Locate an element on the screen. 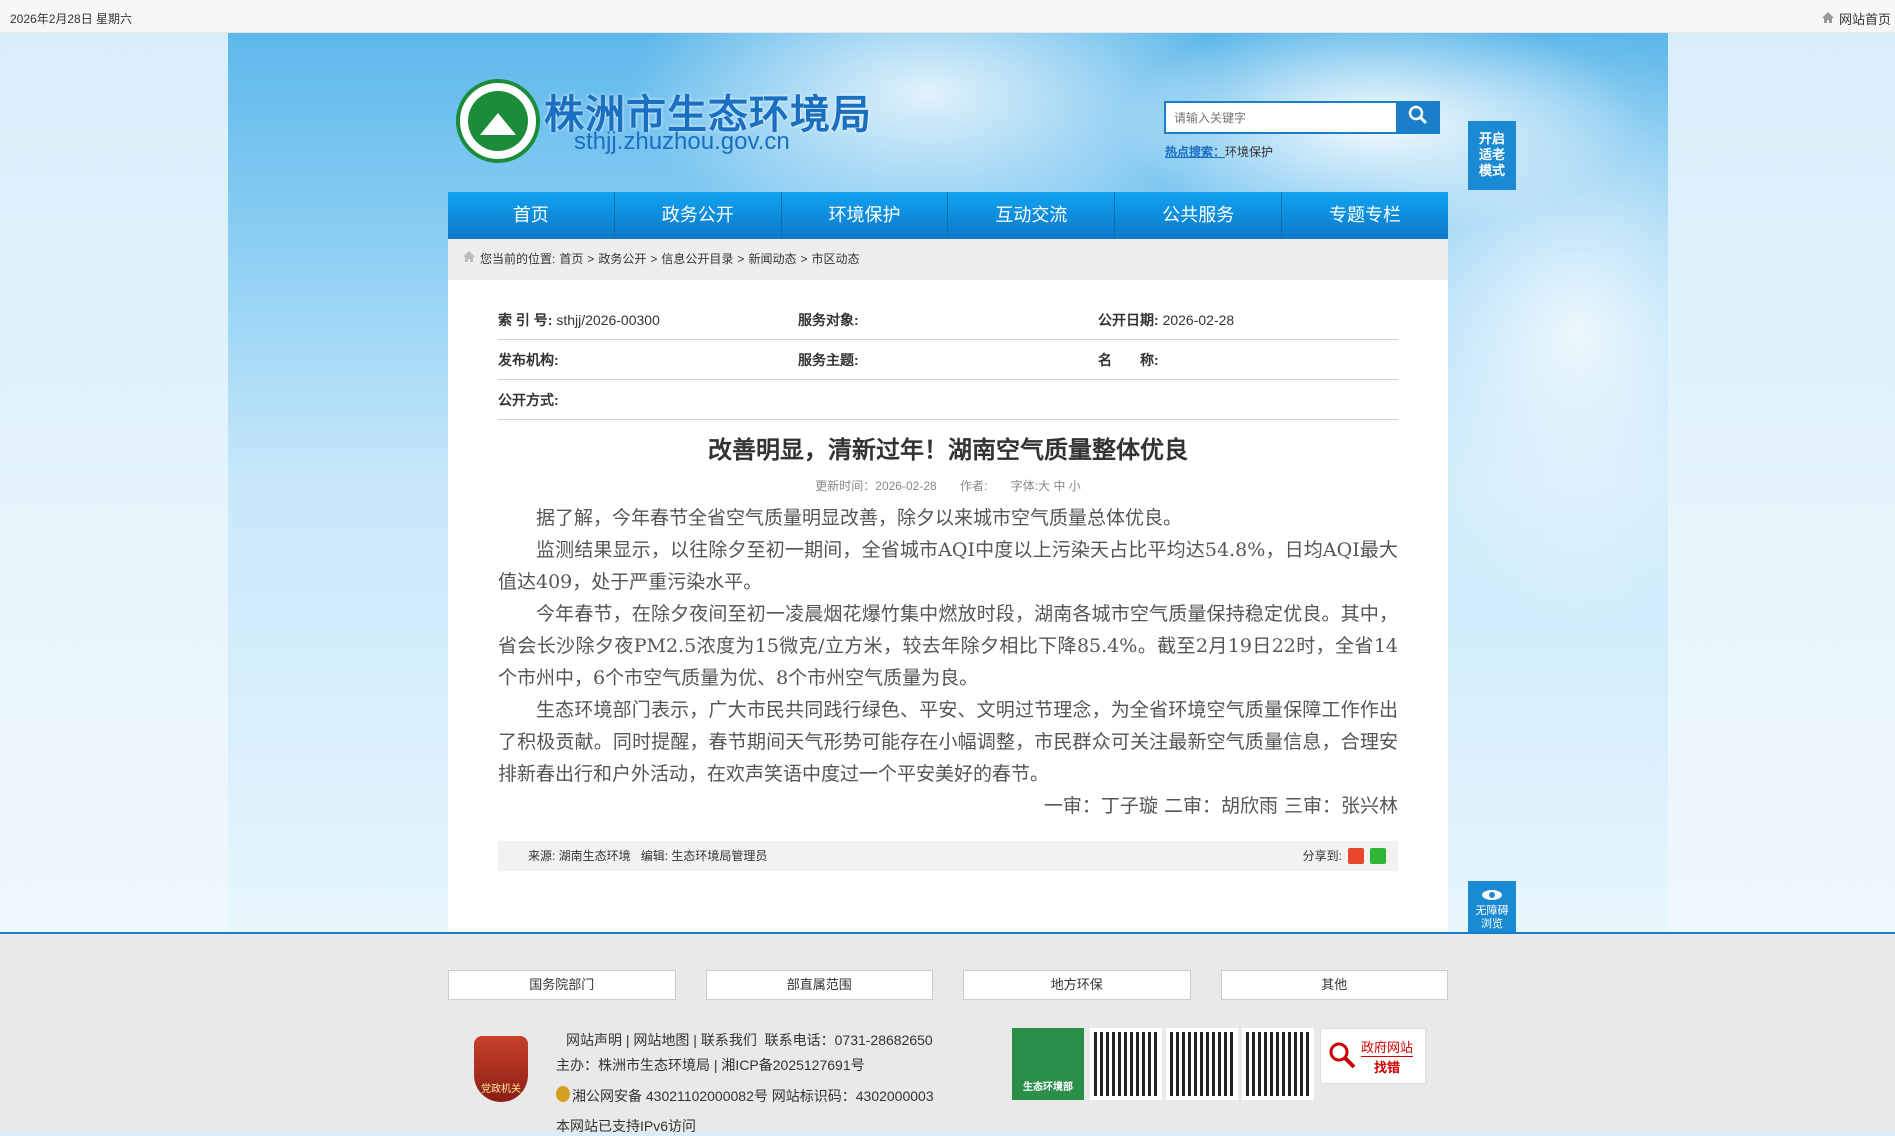  search-box is located at coordinates (1302, 117).